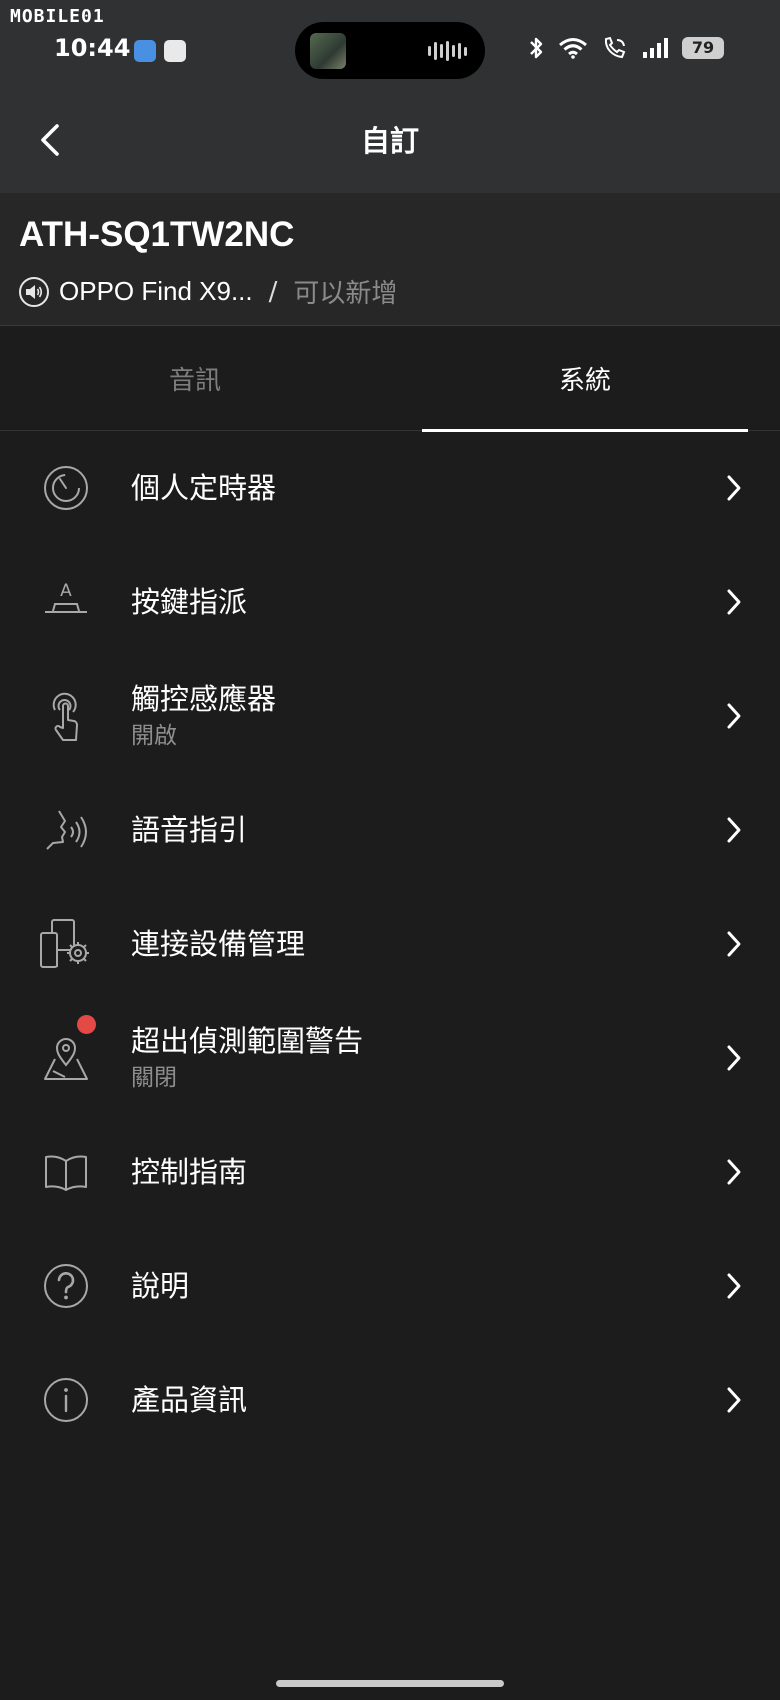  I want to click on tab-audio: 音訊, so click(195, 378).